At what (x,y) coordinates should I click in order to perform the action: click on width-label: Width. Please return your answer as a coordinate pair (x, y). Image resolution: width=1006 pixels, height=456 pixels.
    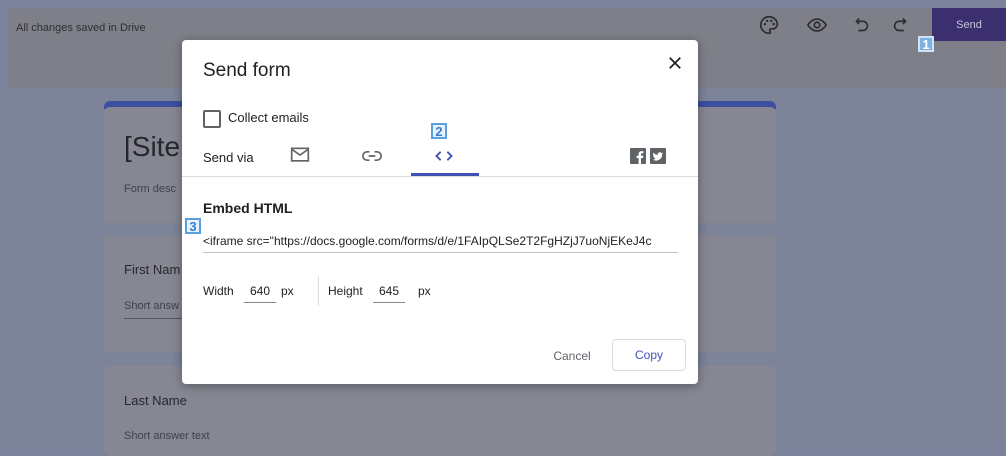
    Looking at the image, I should click on (218, 291).